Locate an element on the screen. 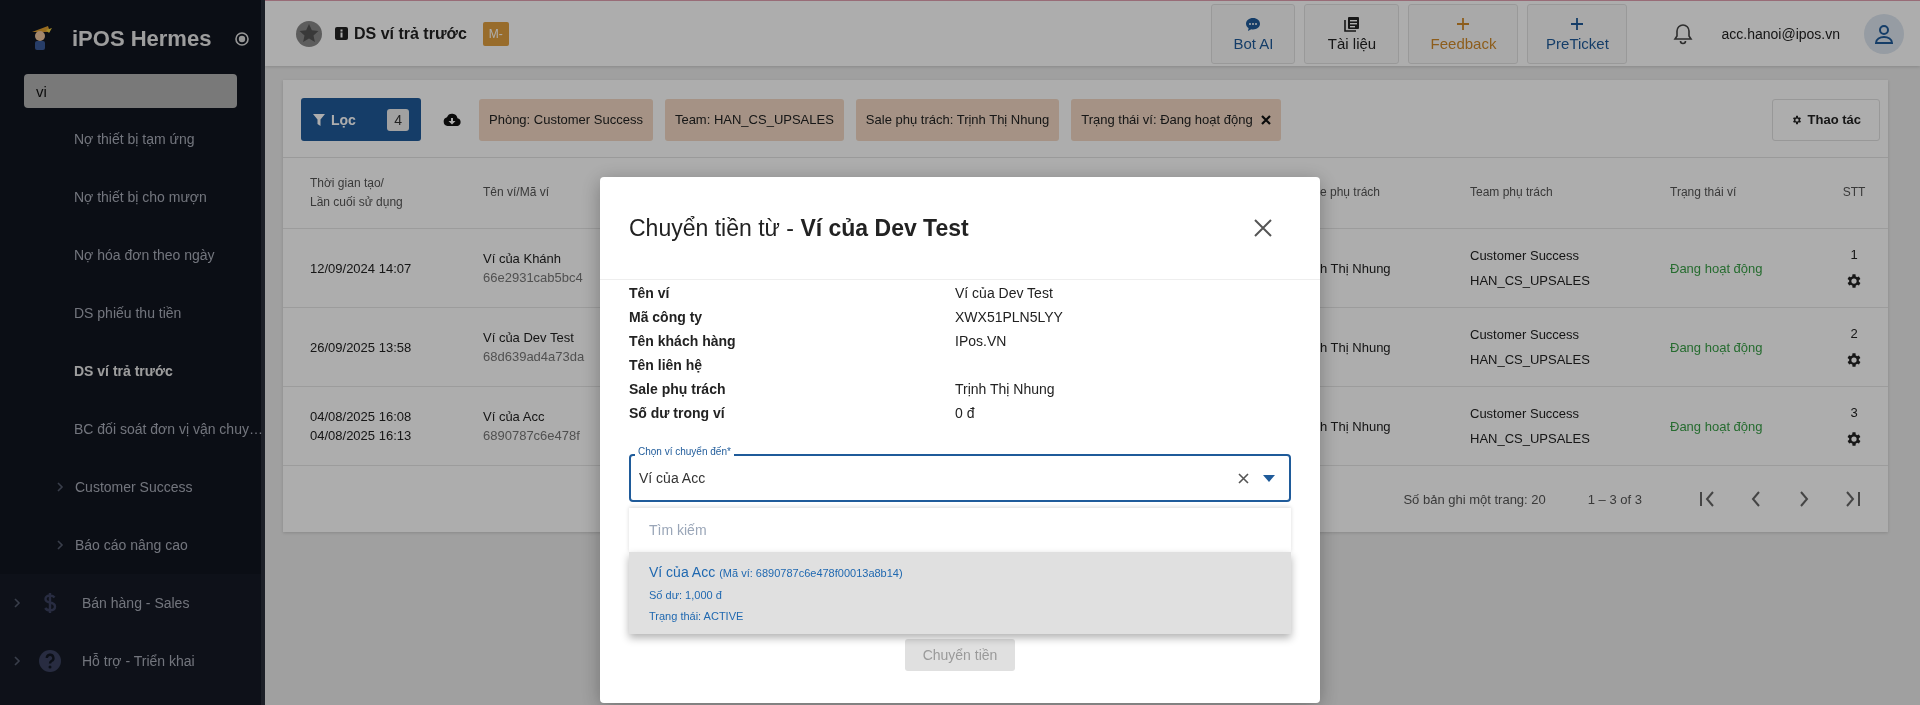 The image size is (1920, 705). filter-chip: Trạng thái ví: Đang hoạt động is located at coordinates (1176, 119).